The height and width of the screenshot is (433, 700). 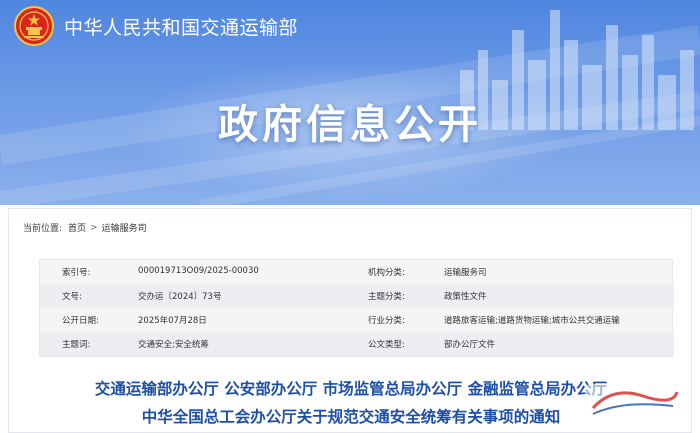 What do you see at coordinates (172, 321) in the screenshot?
I see `publish-date-value: 2025年07月28日` at bounding box center [172, 321].